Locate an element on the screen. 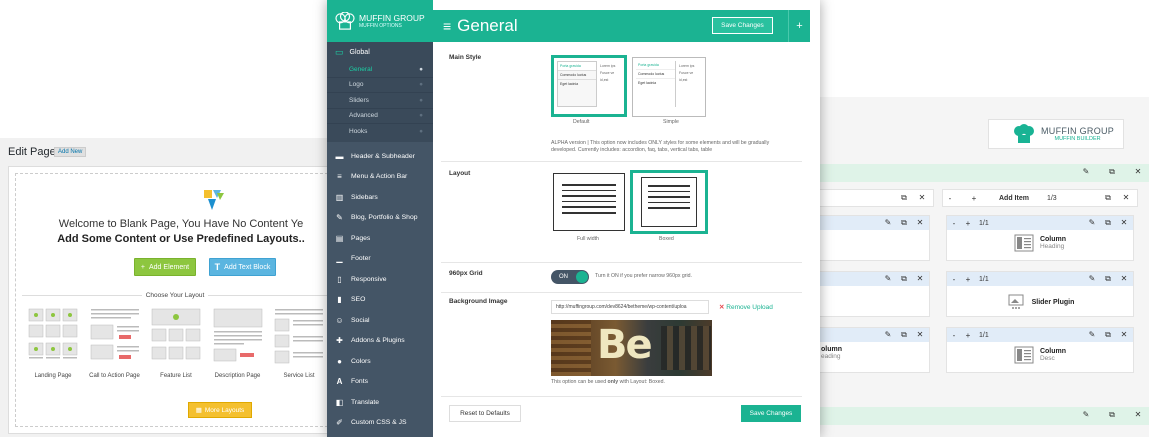 This screenshot has height=437, width=1149. column-icon is located at coordinates (1024, 243).